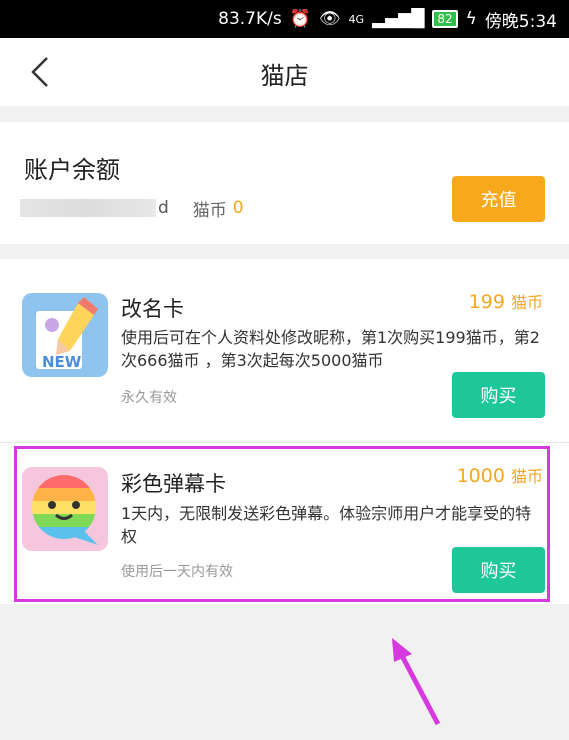 Image resolution: width=569 pixels, height=740 pixels. What do you see at coordinates (300, 19) in the screenshot?
I see `alarm-icon: ⏰` at bounding box center [300, 19].